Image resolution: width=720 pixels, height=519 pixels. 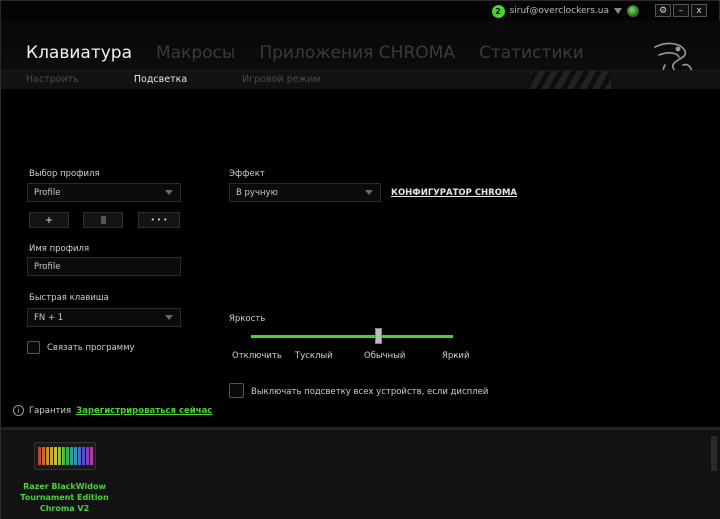 What do you see at coordinates (314, 356) in the screenshot?
I see `brightness-stop-dim: Тусклый` at bounding box center [314, 356].